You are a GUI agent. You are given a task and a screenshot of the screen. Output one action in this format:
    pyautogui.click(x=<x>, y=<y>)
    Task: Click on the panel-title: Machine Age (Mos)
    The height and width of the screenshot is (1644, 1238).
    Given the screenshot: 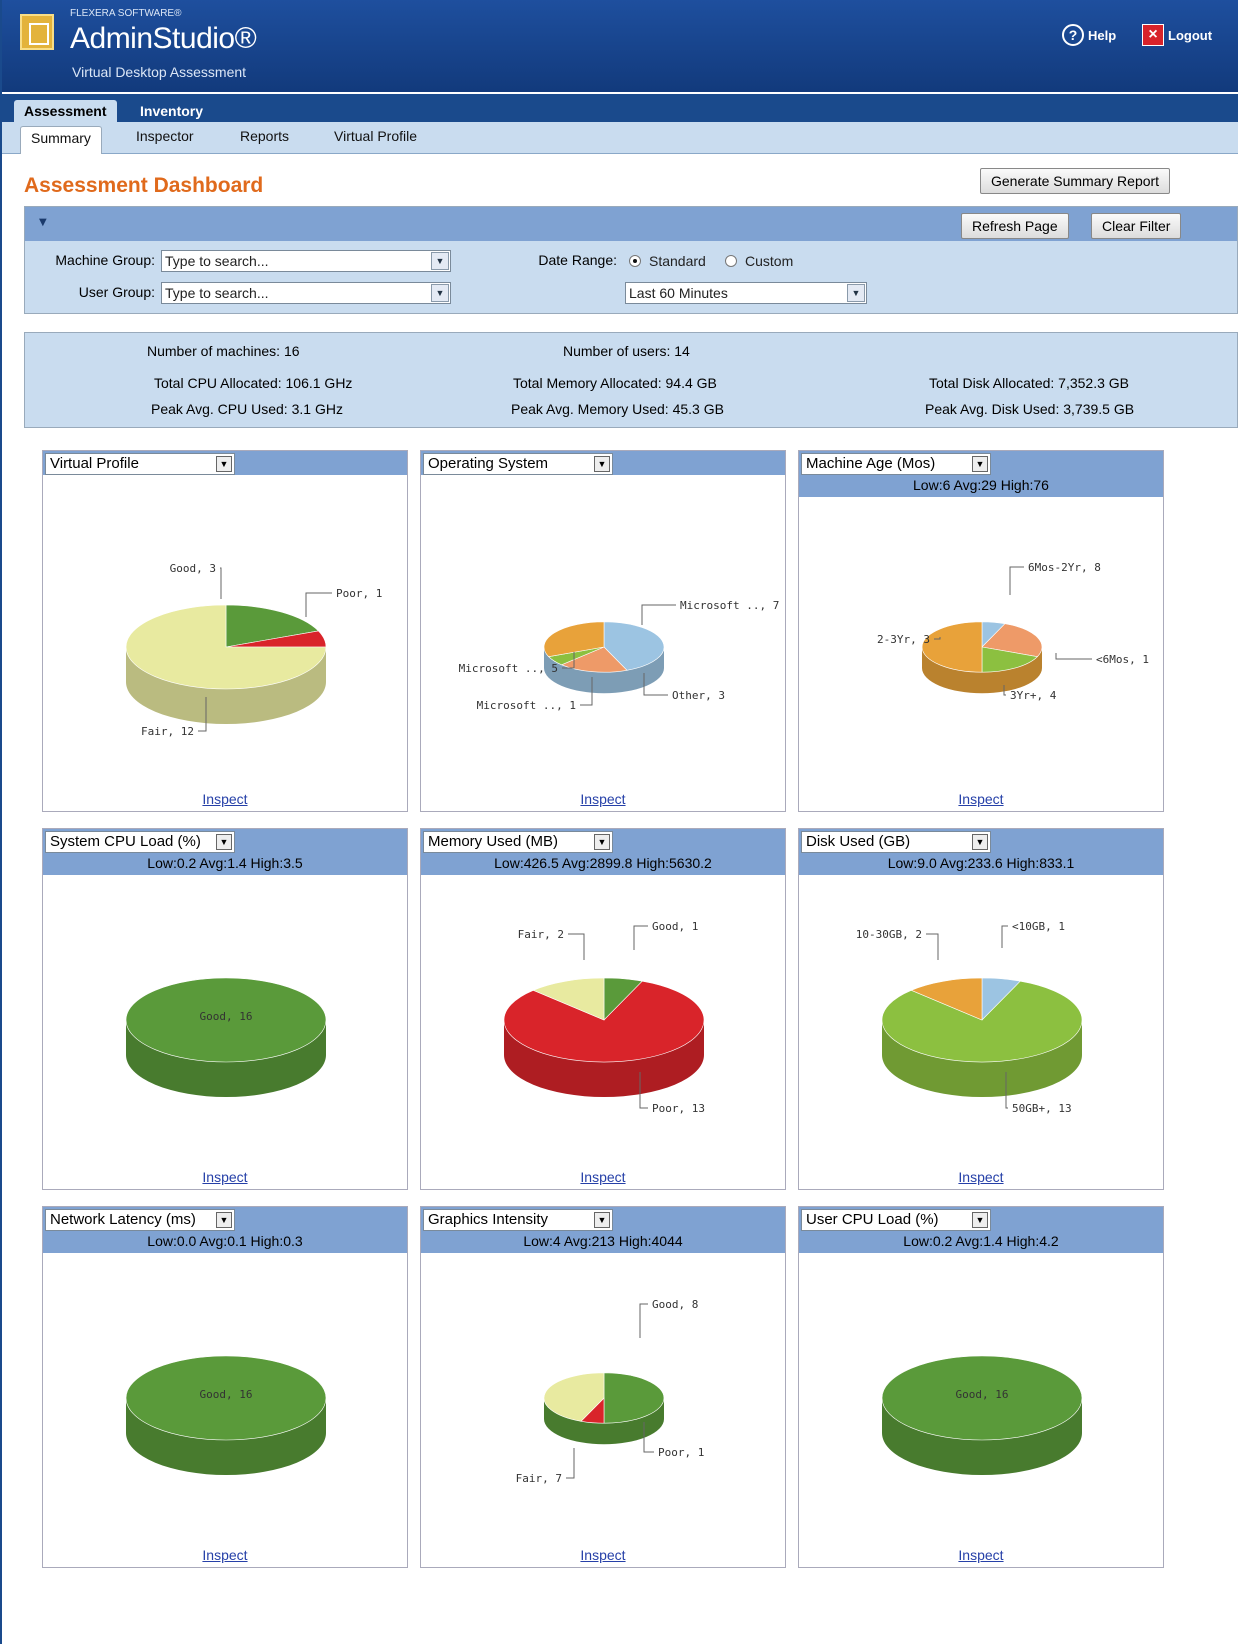 What is the action you would take?
    pyautogui.click(x=871, y=463)
    